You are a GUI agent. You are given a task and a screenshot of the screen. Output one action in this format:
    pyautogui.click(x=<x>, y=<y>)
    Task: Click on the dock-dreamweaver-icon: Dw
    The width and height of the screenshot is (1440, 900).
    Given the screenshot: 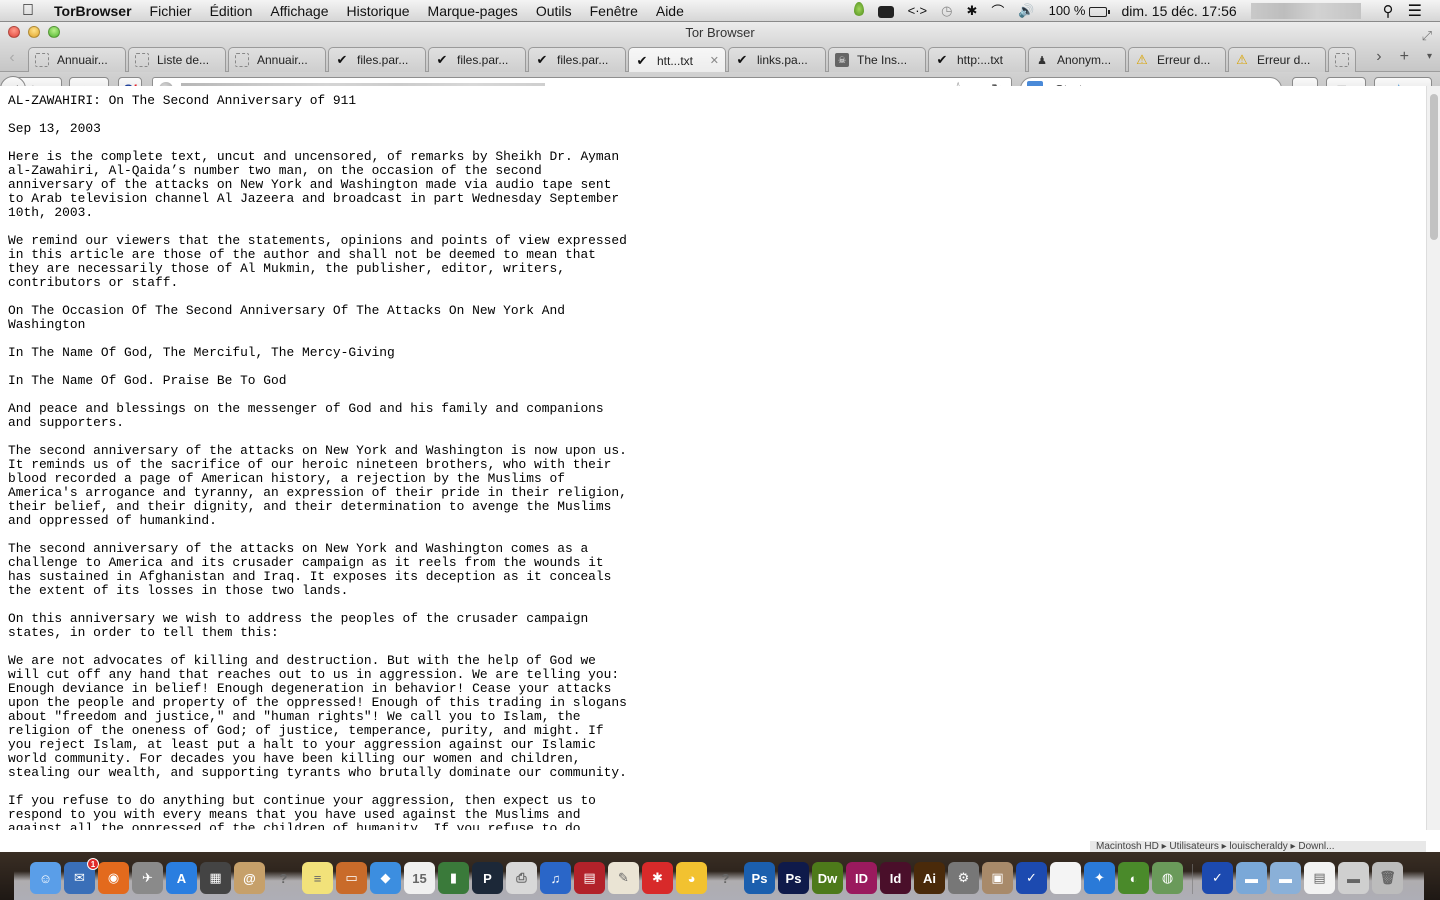 What is the action you would take?
    pyautogui.click(x=827, y=878)
    